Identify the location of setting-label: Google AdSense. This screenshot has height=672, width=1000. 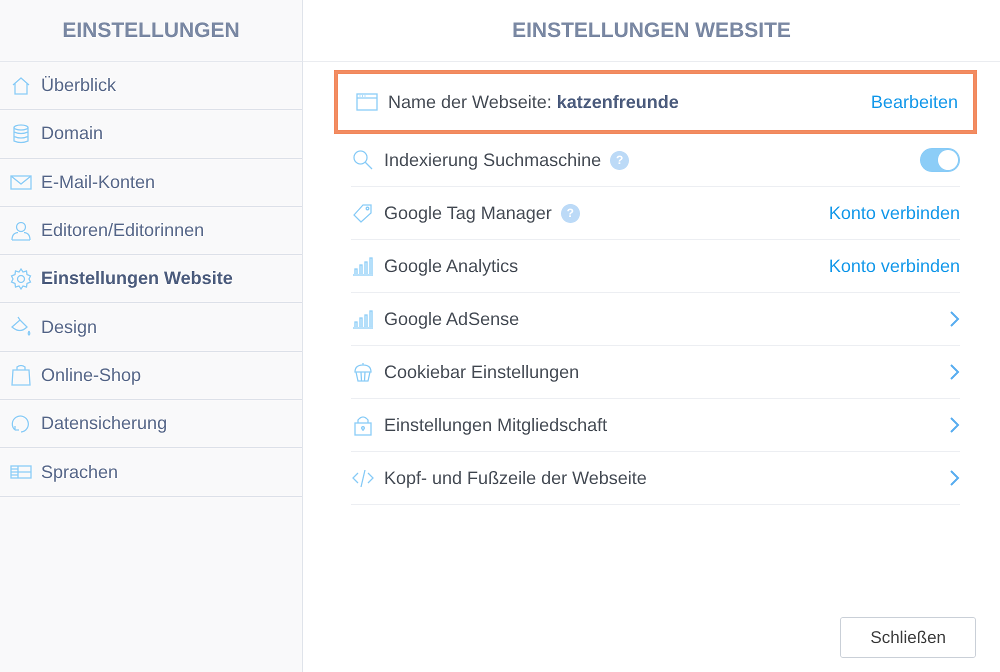
(452, 319).